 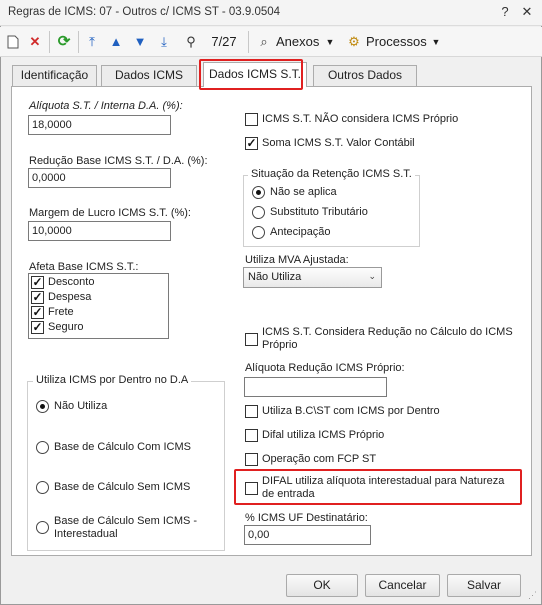 I want to click on substituto-tributario-label: Substituto Tributário, so click(x=319, y=212).